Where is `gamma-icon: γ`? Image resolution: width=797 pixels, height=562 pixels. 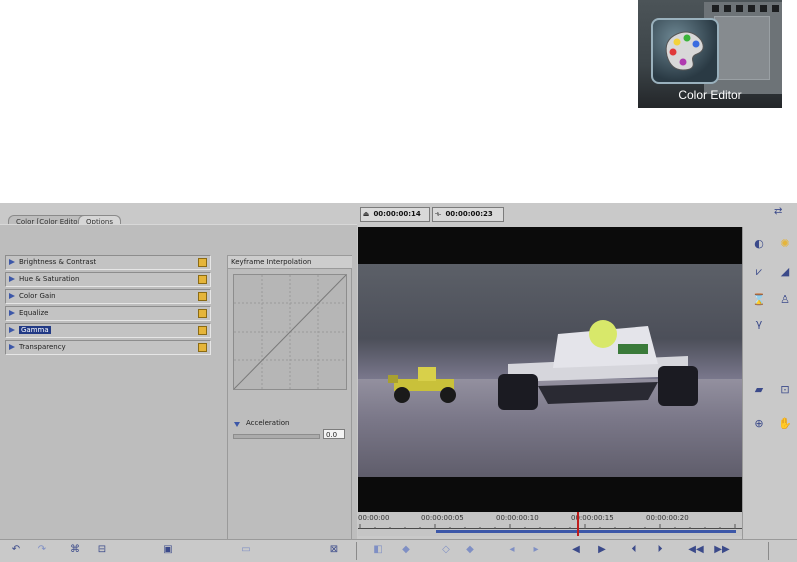
gamma-icon: γ is located at coordinates (759, 324).